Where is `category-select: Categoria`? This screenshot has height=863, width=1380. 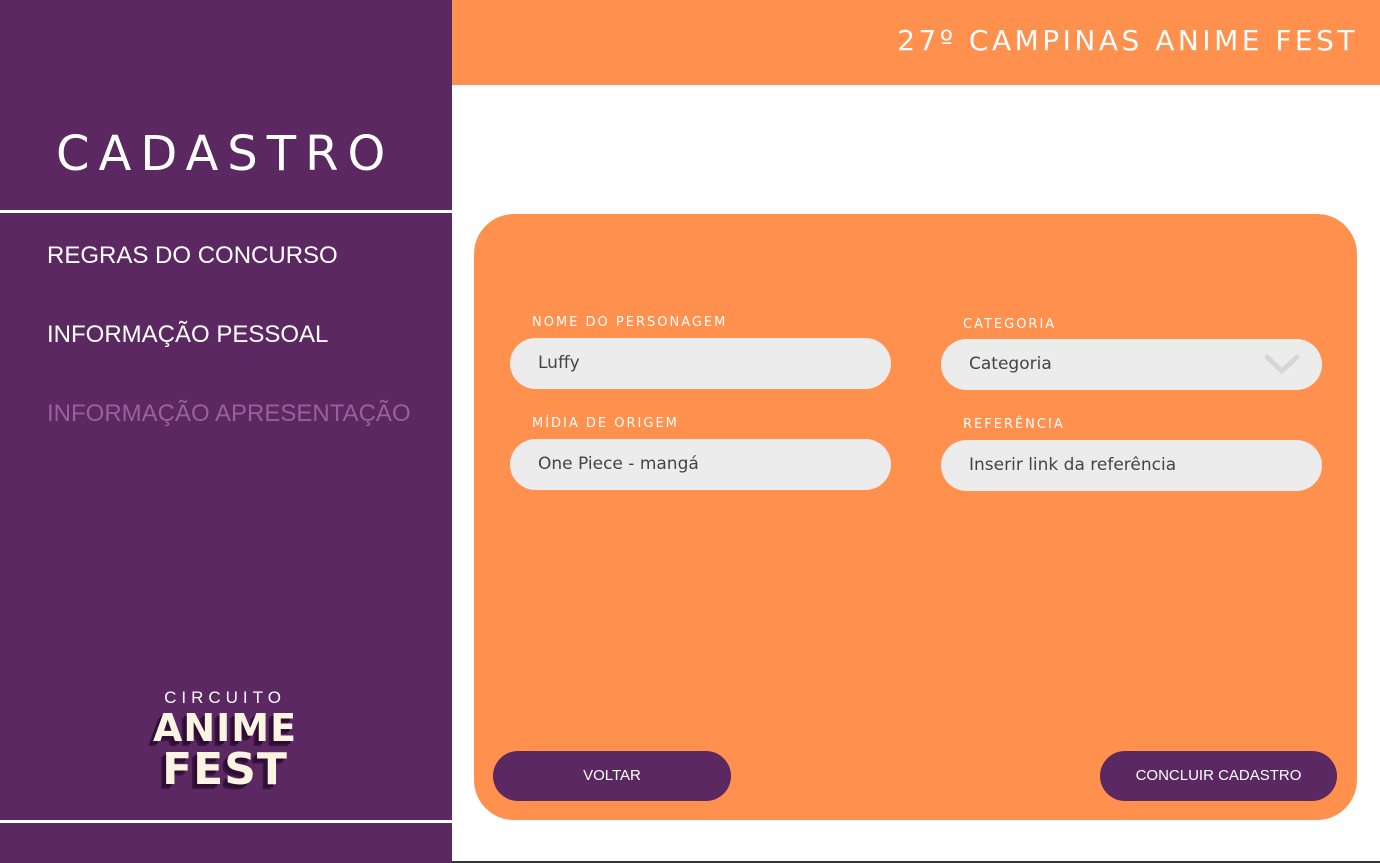
category-select: Categoria is located at coordinates (1131, 364).